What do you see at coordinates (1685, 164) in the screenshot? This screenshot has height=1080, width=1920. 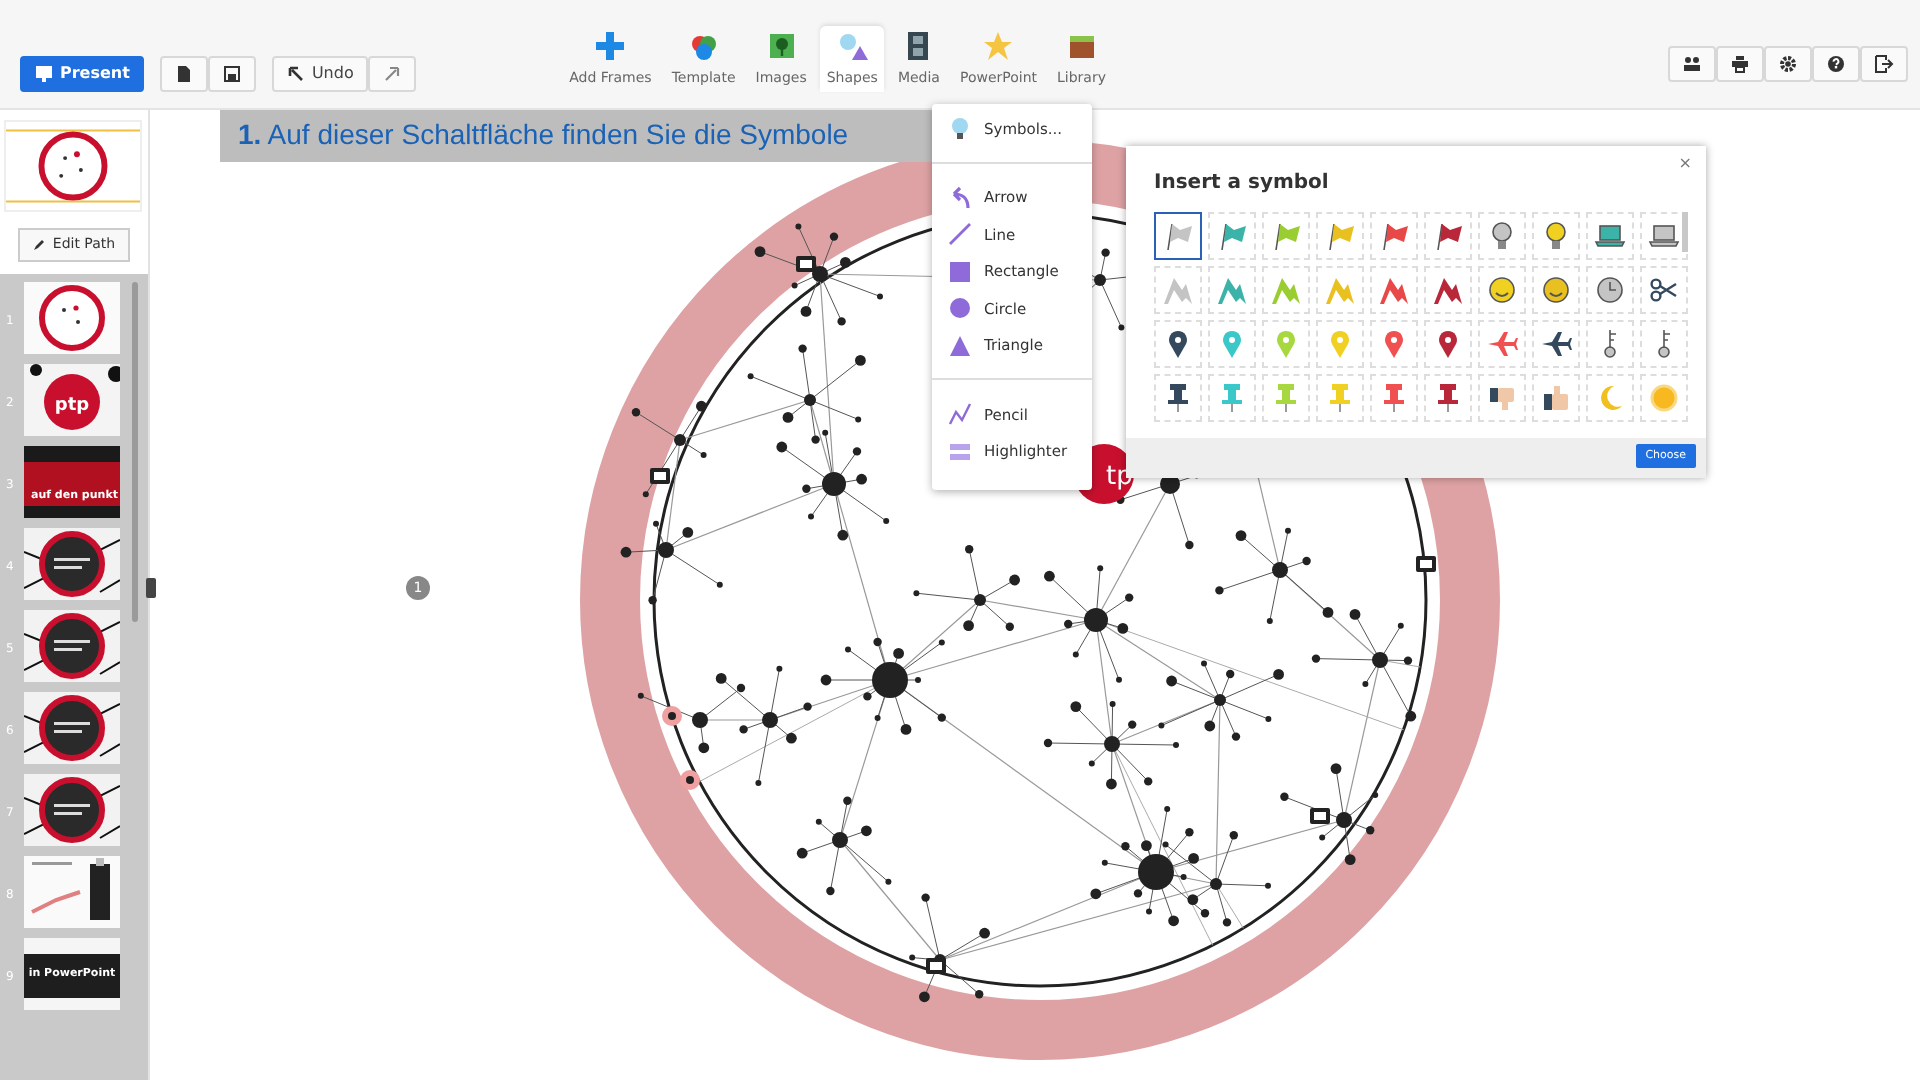 I see `close-button: ×` at bounding box center [1685, 164].